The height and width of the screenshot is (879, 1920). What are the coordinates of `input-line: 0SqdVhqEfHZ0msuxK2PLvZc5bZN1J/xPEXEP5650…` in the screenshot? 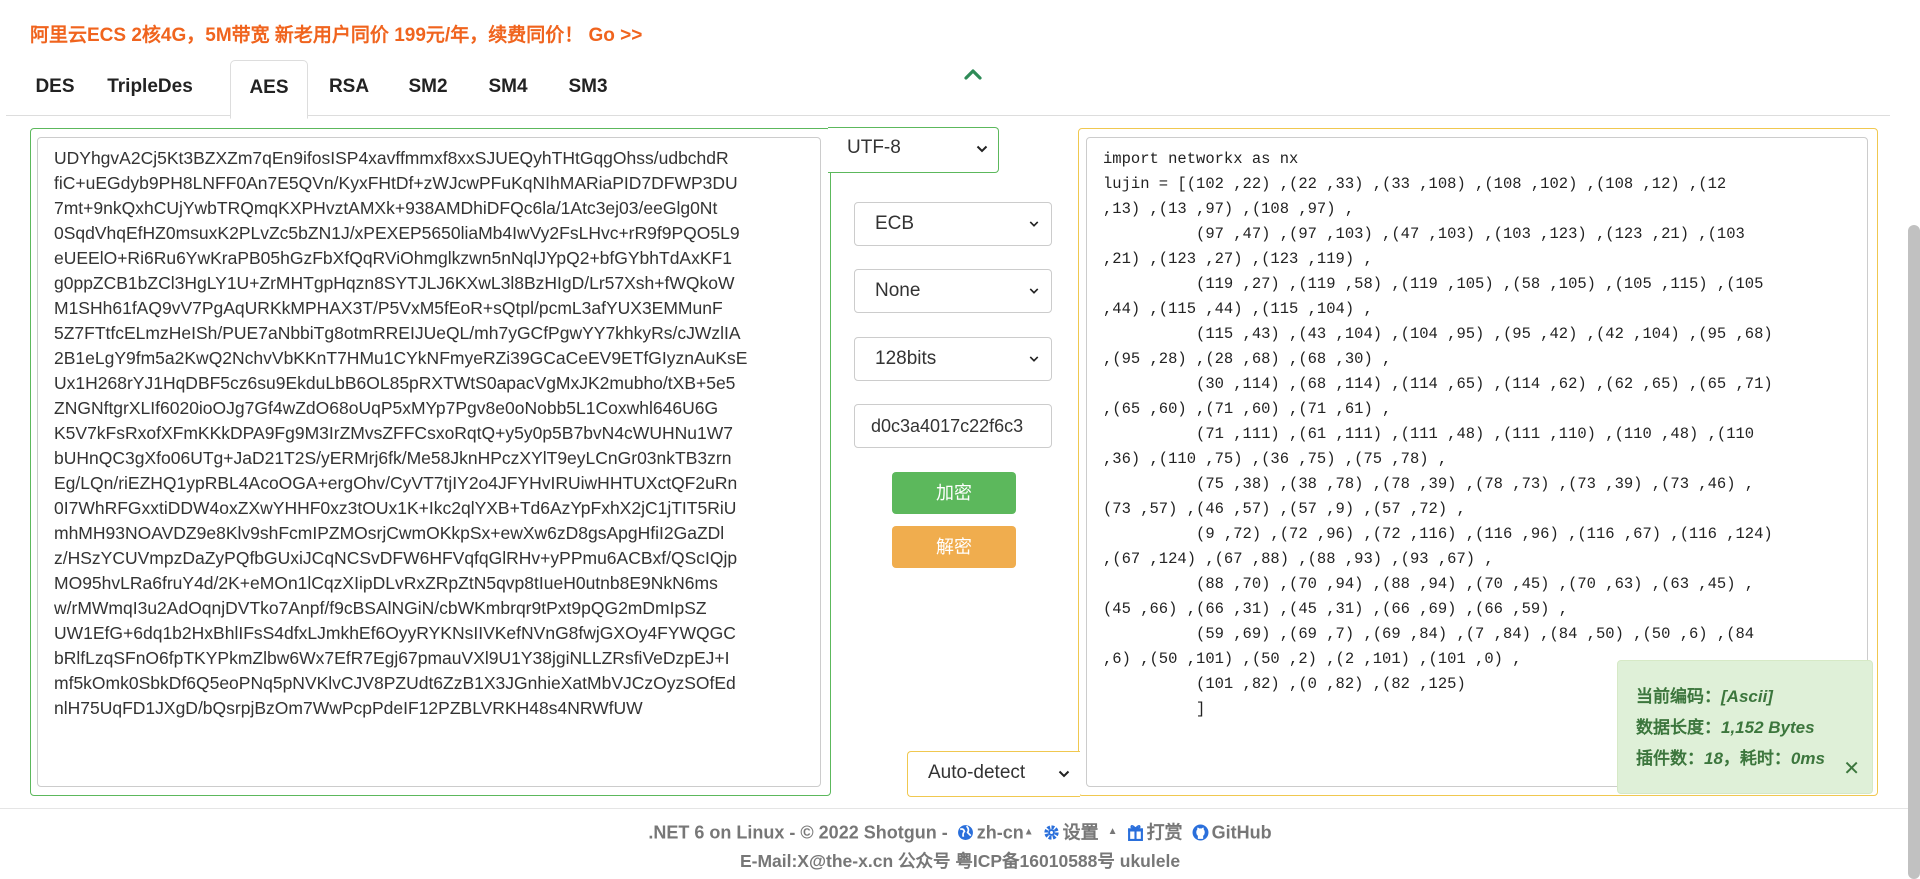 It's located at (397, 233).